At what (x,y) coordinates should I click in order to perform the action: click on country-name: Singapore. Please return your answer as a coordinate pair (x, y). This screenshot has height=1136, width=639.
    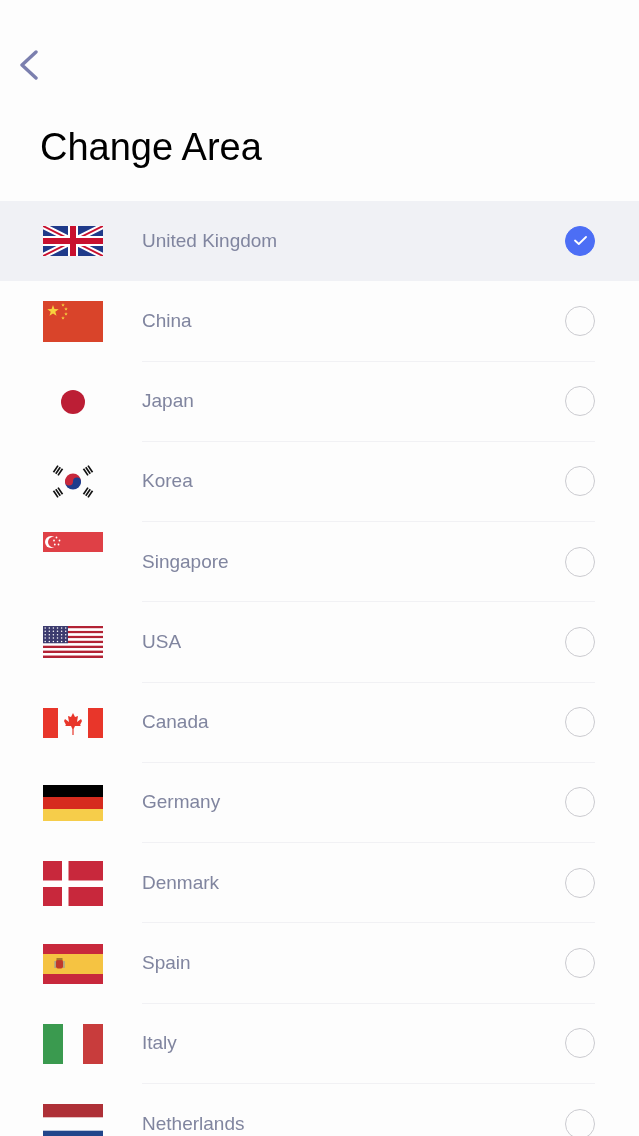
    Looking at the image, I should click on (186, 561).